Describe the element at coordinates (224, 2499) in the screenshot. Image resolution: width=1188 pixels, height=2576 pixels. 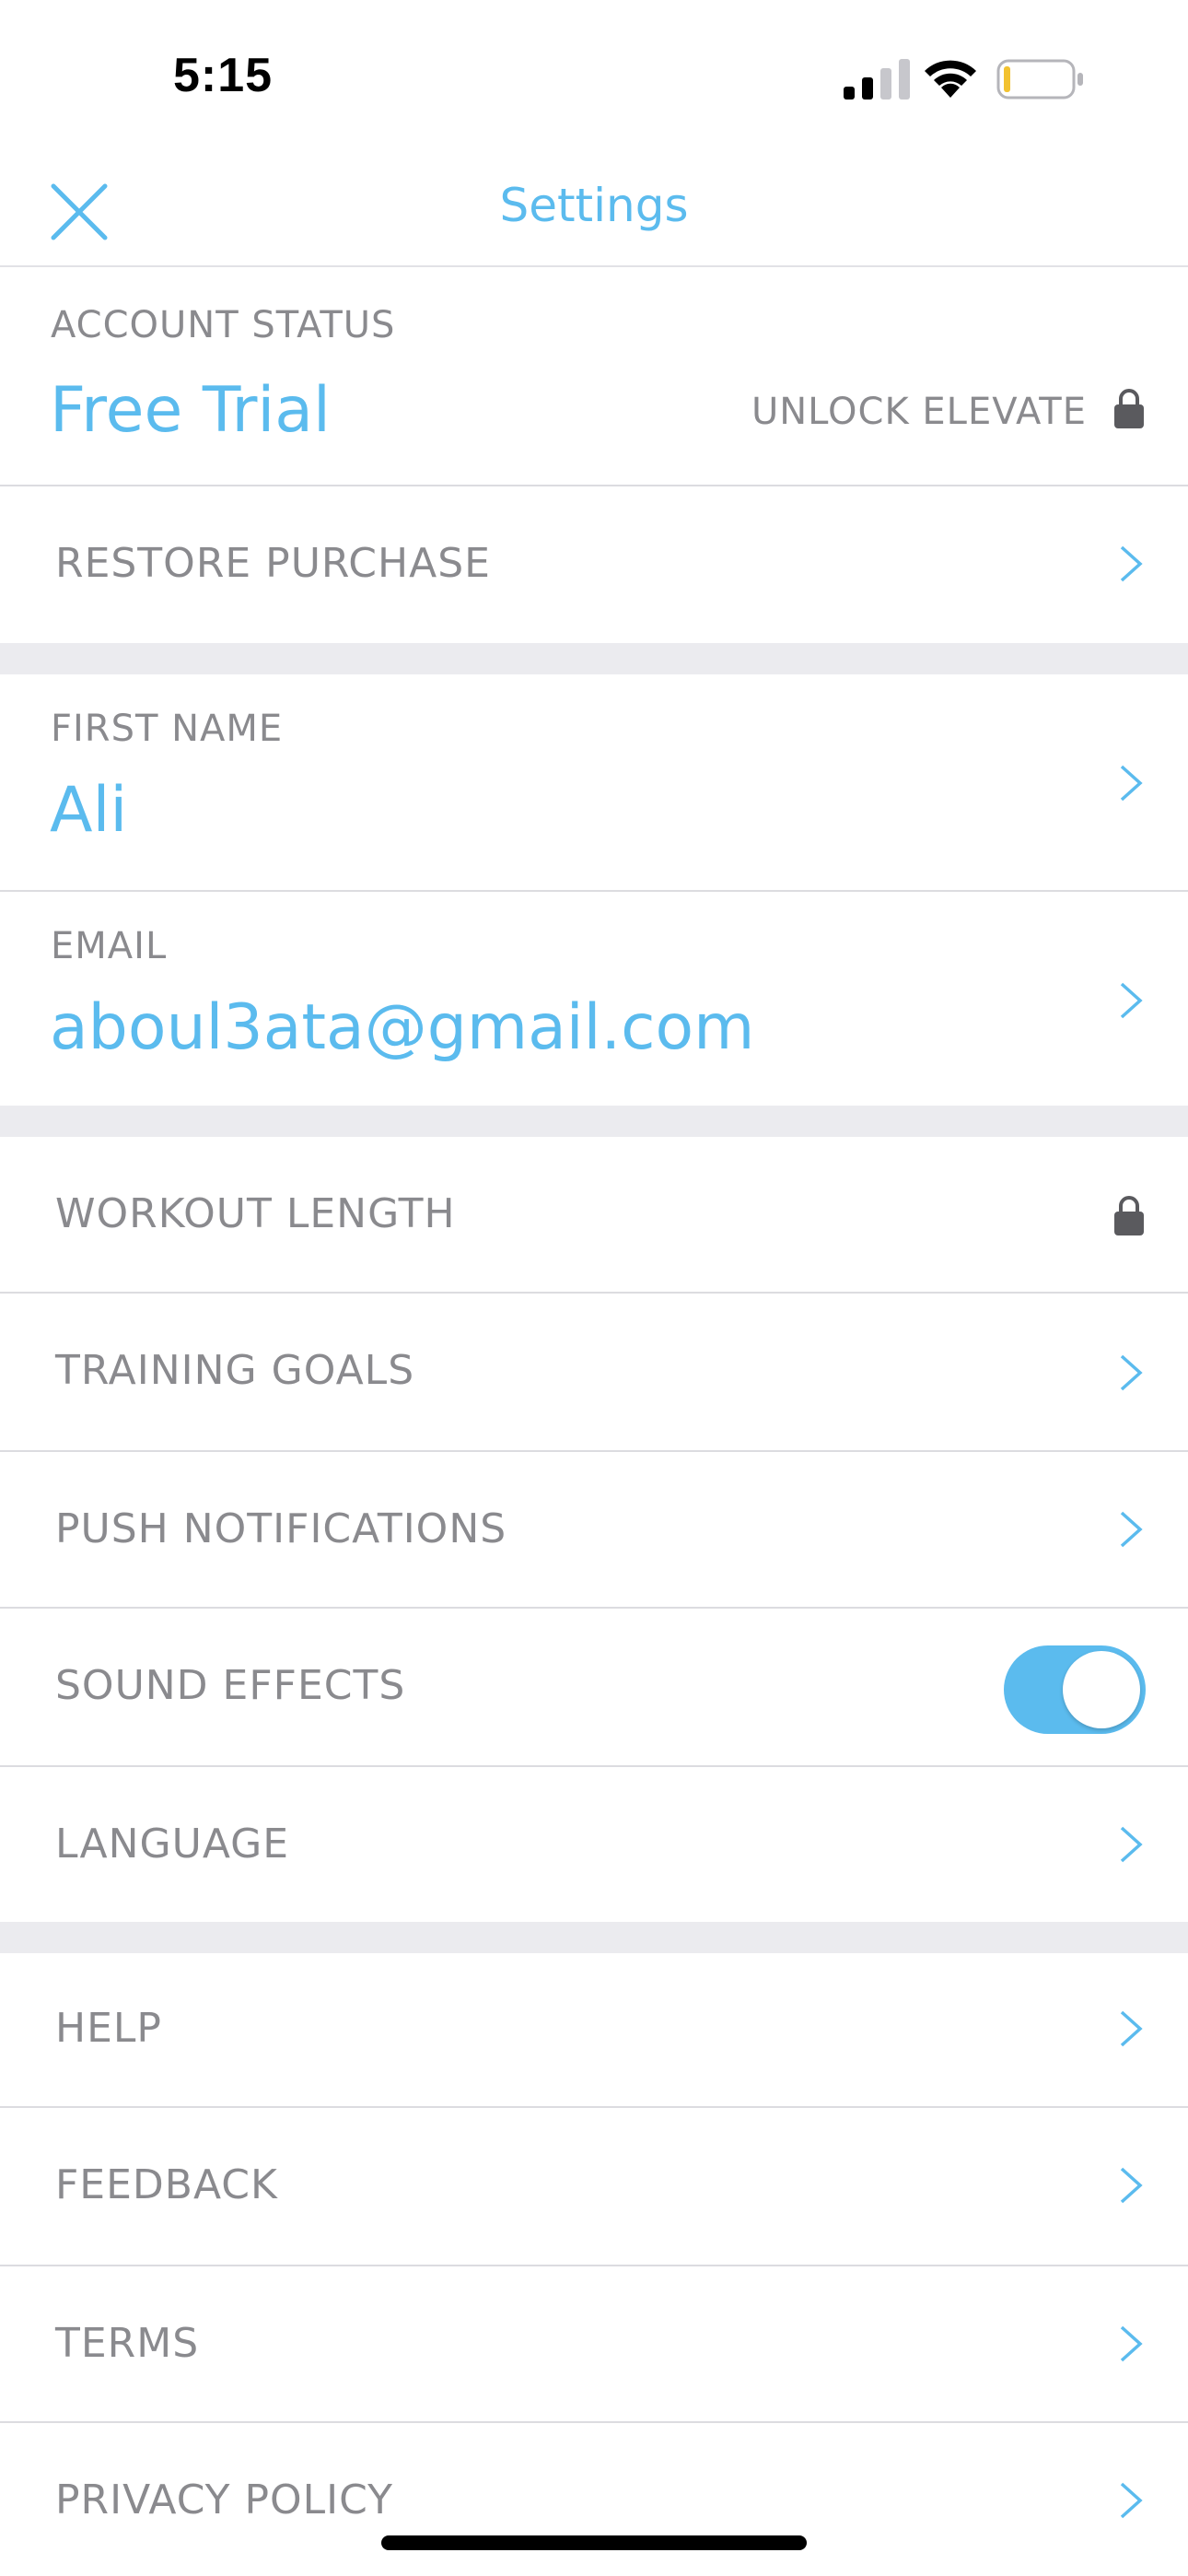
I see `privacy-policy-label: PRIVACY POLICY` at that location.